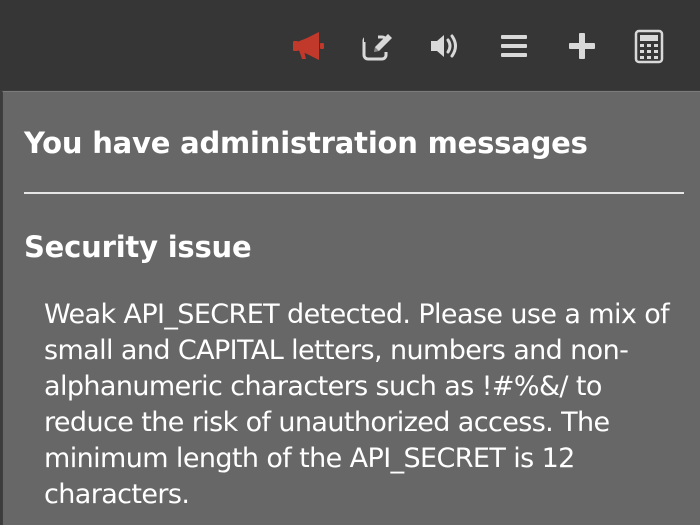 The height and width of the screenshot is (525, 700). Describe the element at coordinates (354, 193) in the screenshot. I see `divider` at that location.